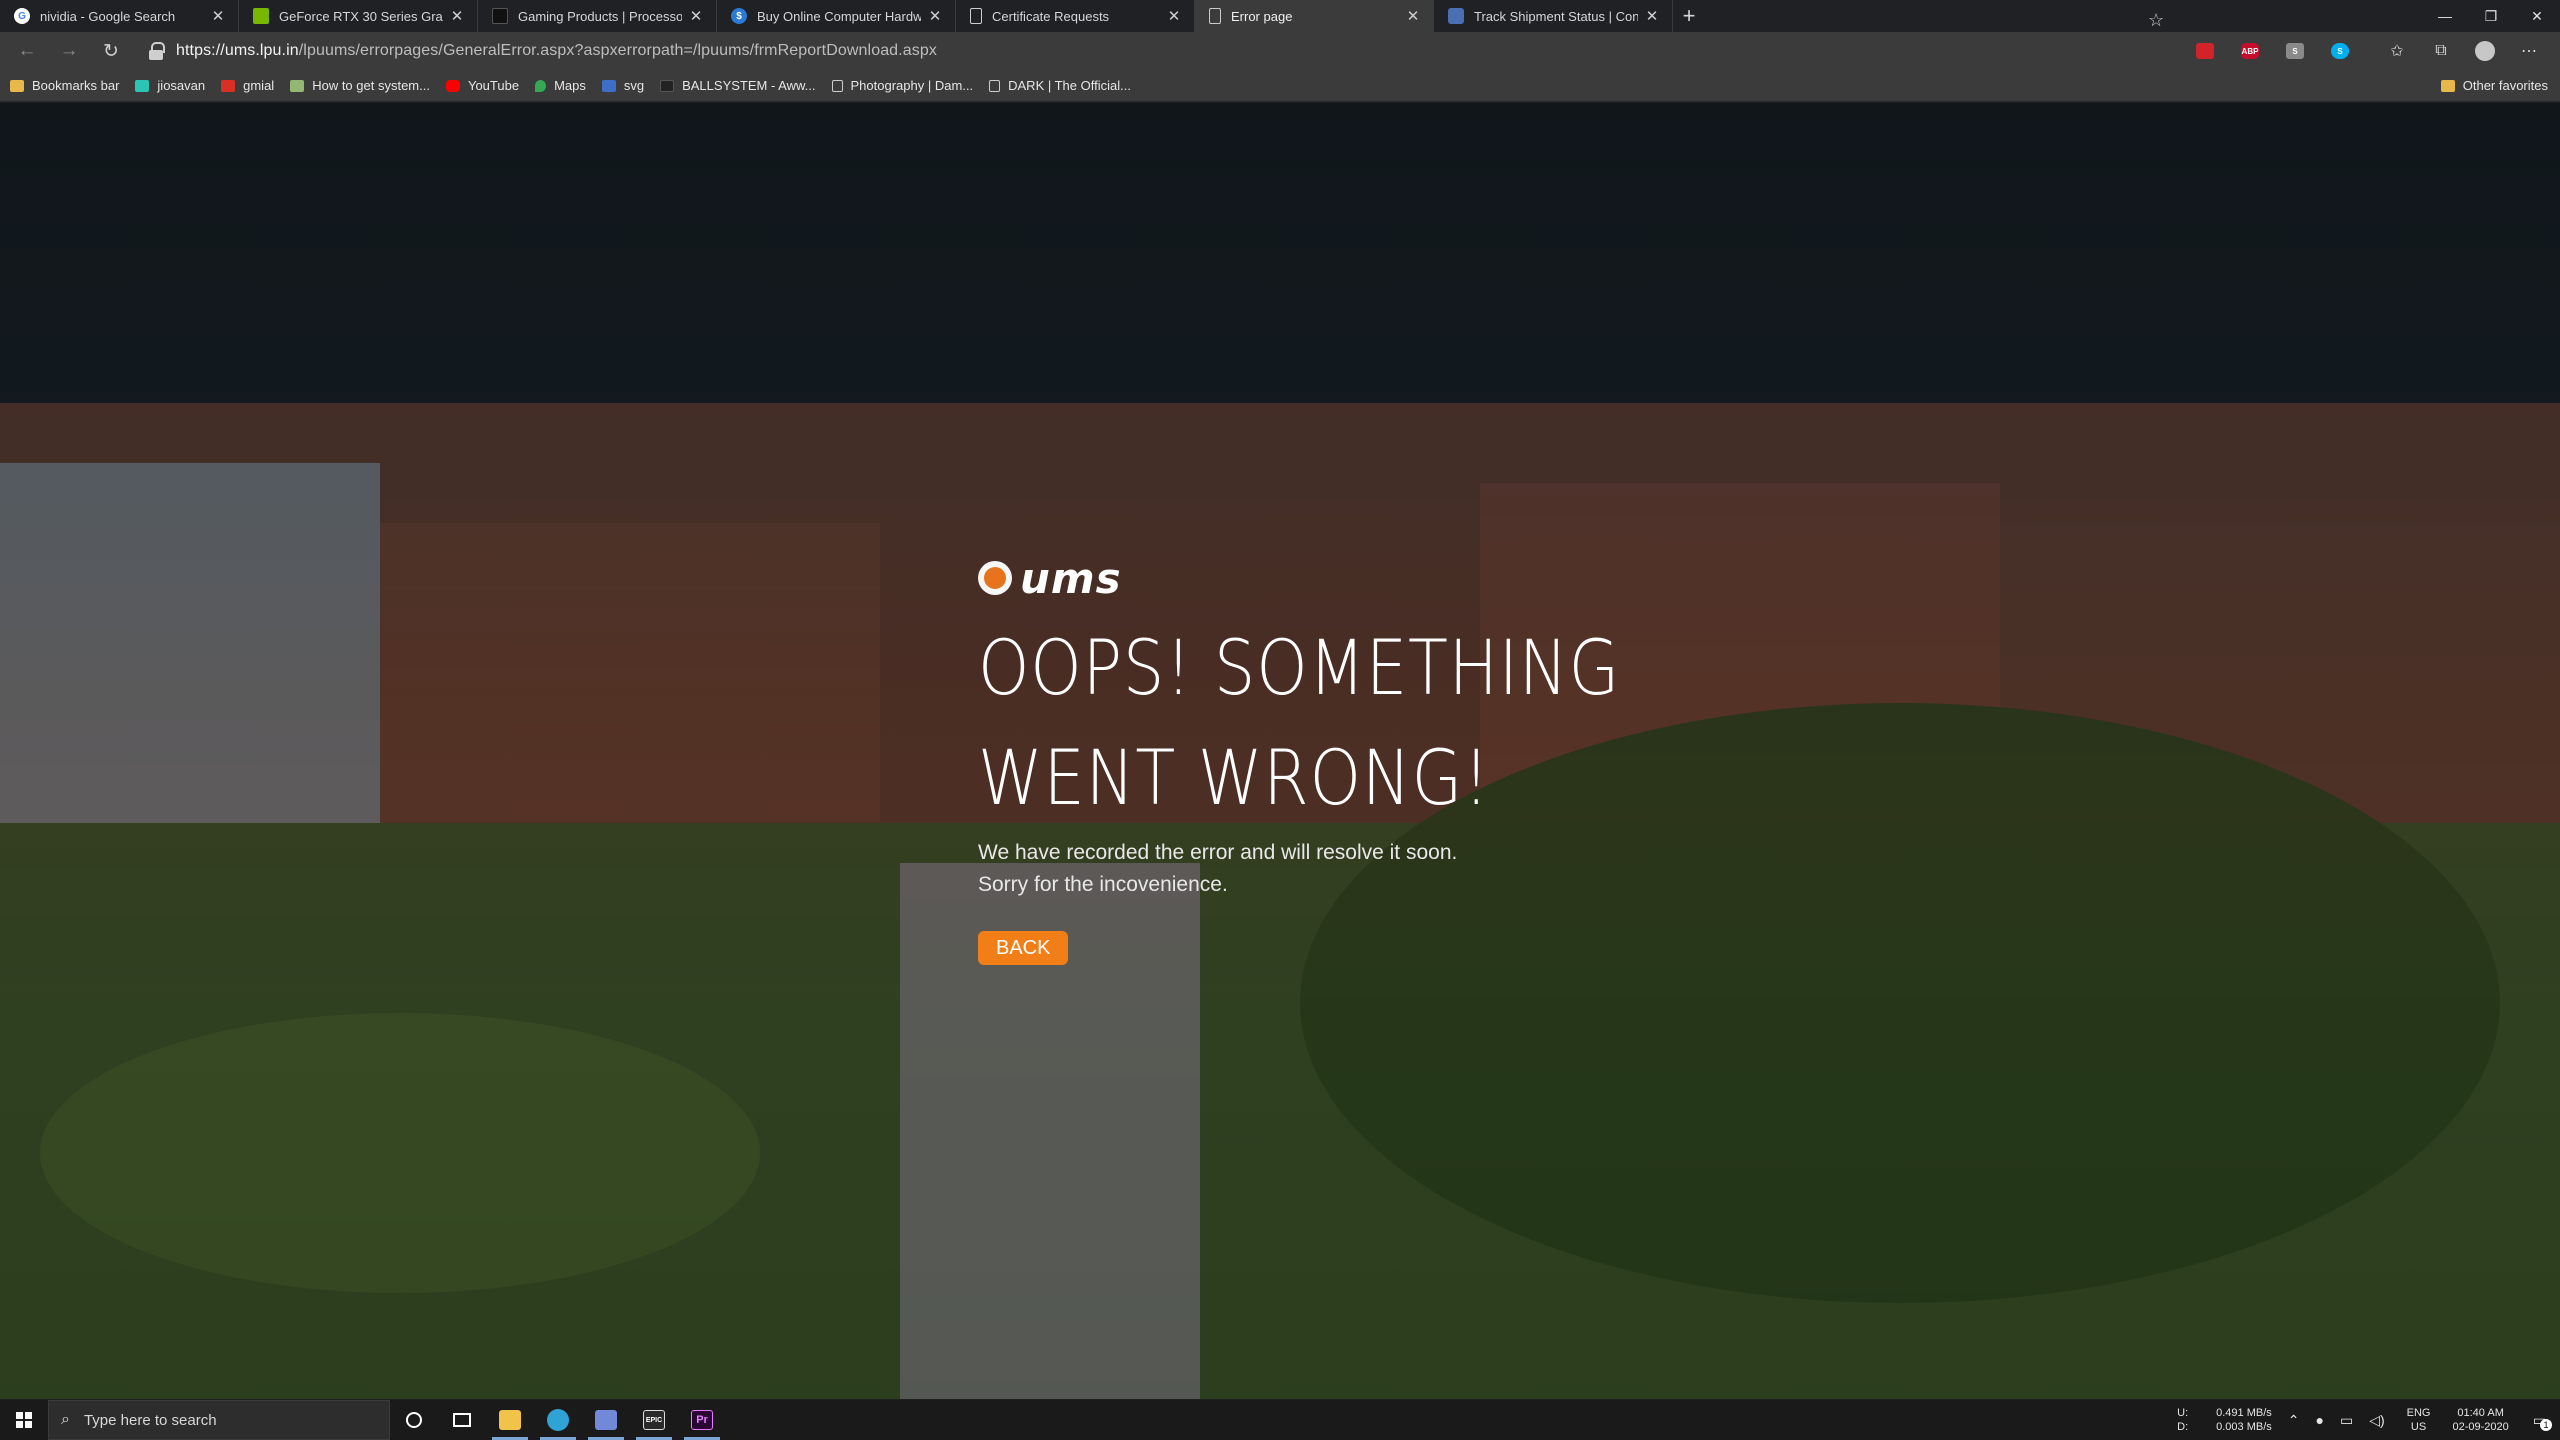 The width and height of the screenshot is (2560, 1440). Describe the element at coordinates (2485, 51) in the screenshot. I see `profile-avatar` at that location.